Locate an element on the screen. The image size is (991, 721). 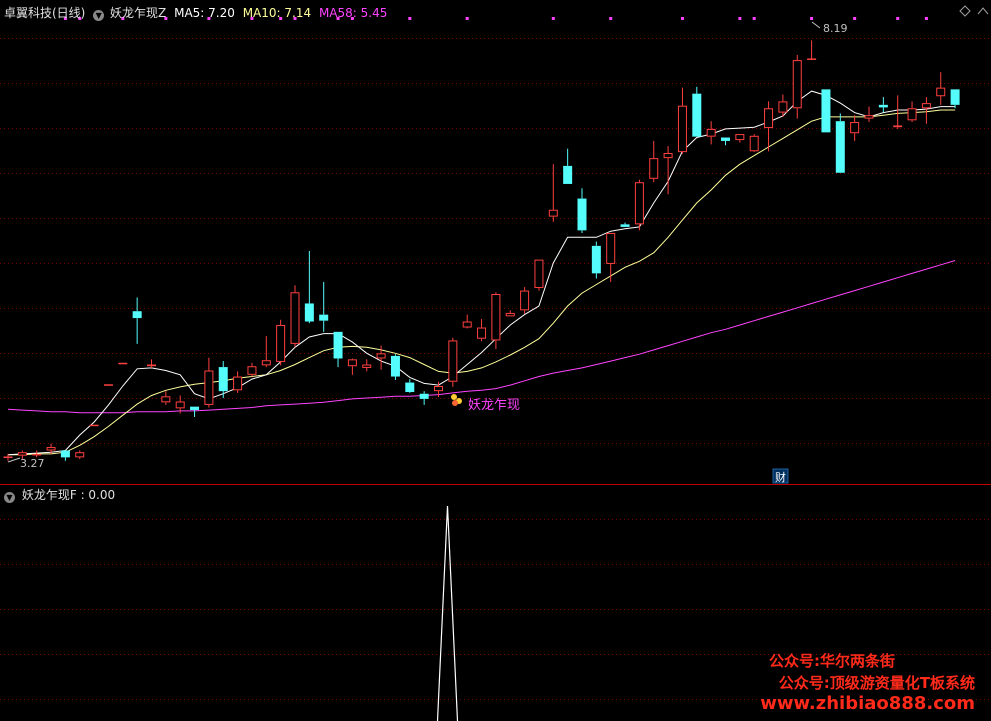
high-label: 8.19 is located at coordinates (835, 28).